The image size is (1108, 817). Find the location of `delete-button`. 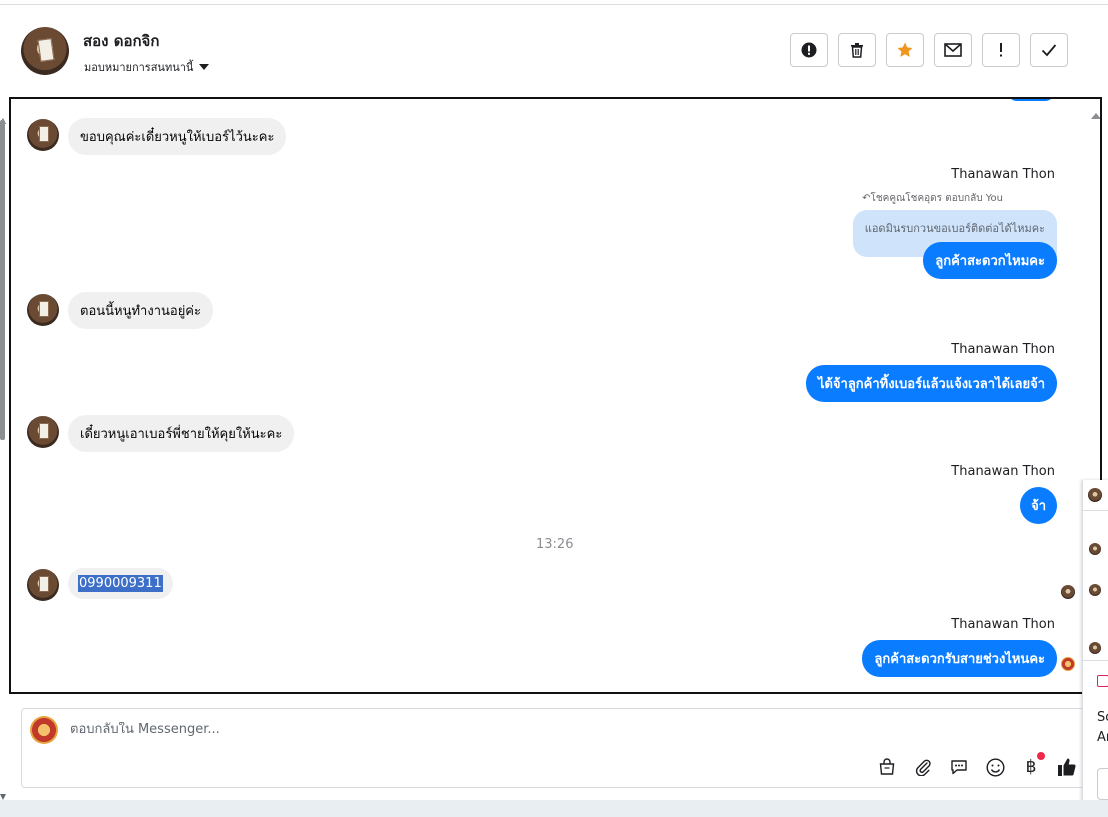

delete-button is located at coordinates (857, 50).